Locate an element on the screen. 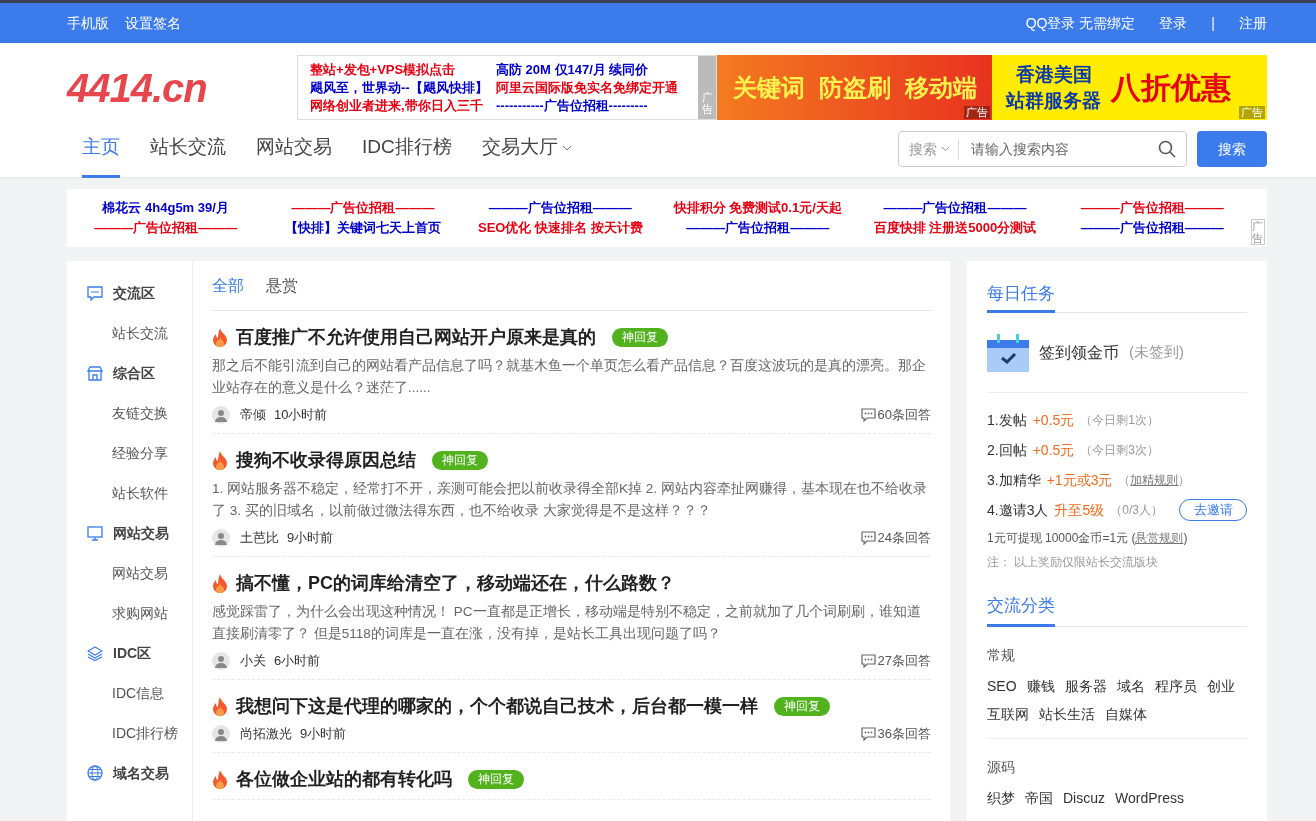 The image size is (1316, 821). author-name: 帝倾 is located at coordinates (253, 415).